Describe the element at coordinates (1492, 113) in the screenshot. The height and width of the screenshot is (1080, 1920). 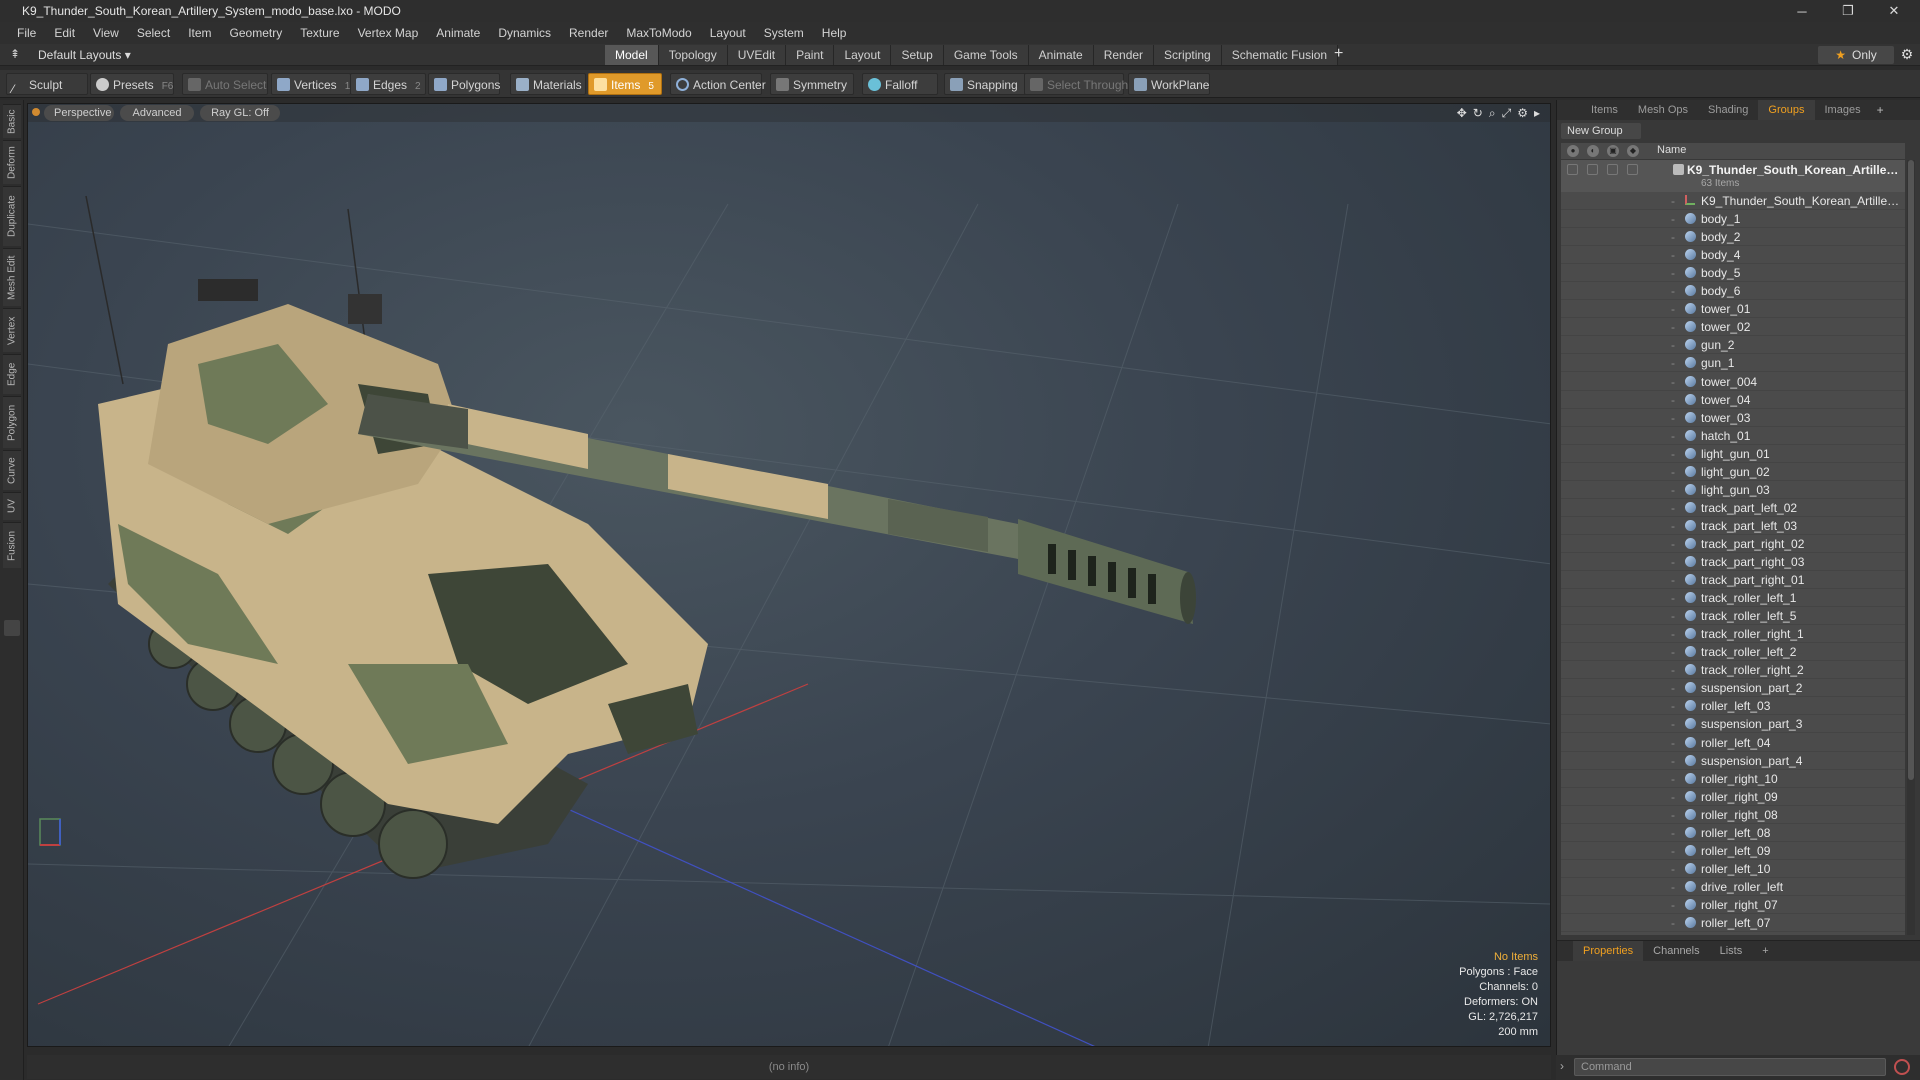
I see `zoom-view-icon: ⌕` at that location.